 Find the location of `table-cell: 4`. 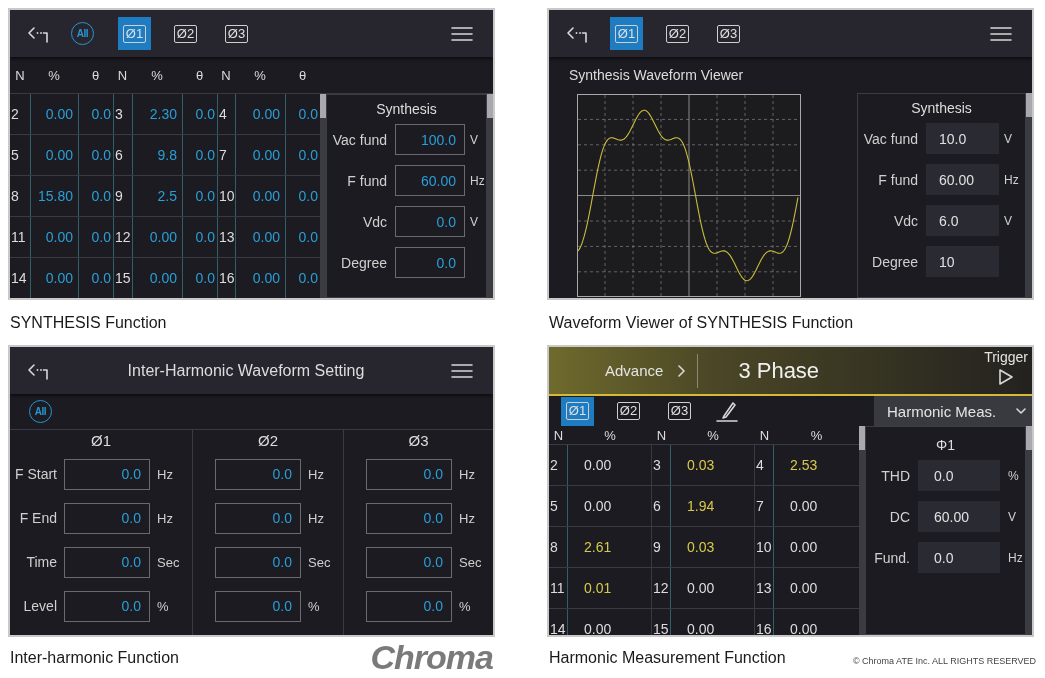

table-cell: 4 is located at coordinates (226, 114).